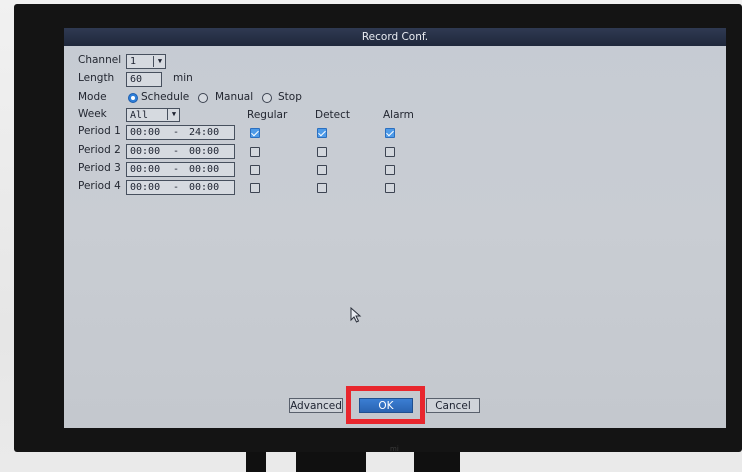 Image resolution: width=742 pixels, height=472 pixels. I want to click on mode-manual-label: Manual, so click(234, 97).